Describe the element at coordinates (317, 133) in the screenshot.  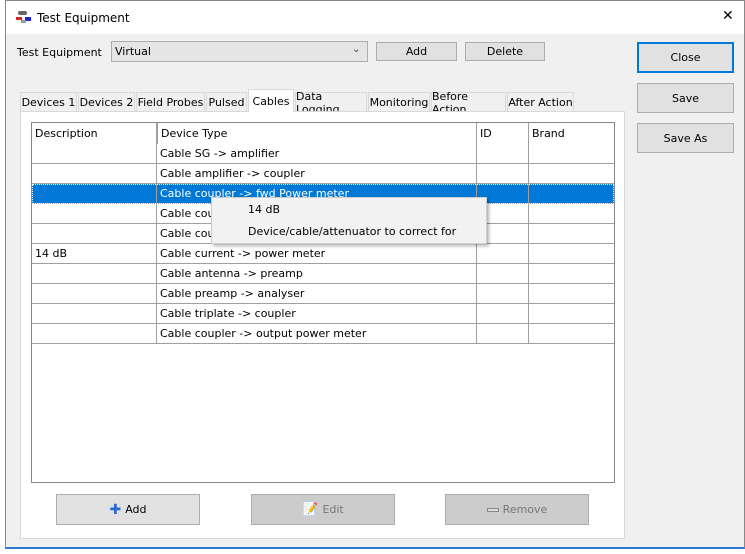
I see `column-header-device-type: Device Type` at that location.